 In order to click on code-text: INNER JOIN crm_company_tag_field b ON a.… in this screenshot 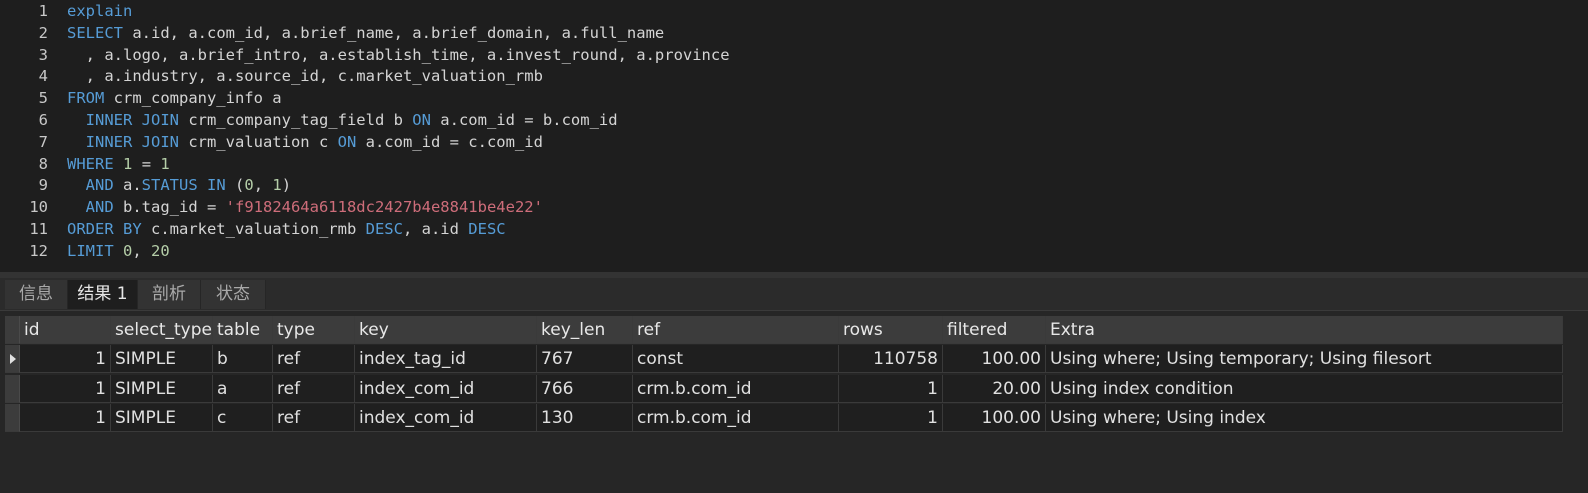, I will do `click(342, 120)`.